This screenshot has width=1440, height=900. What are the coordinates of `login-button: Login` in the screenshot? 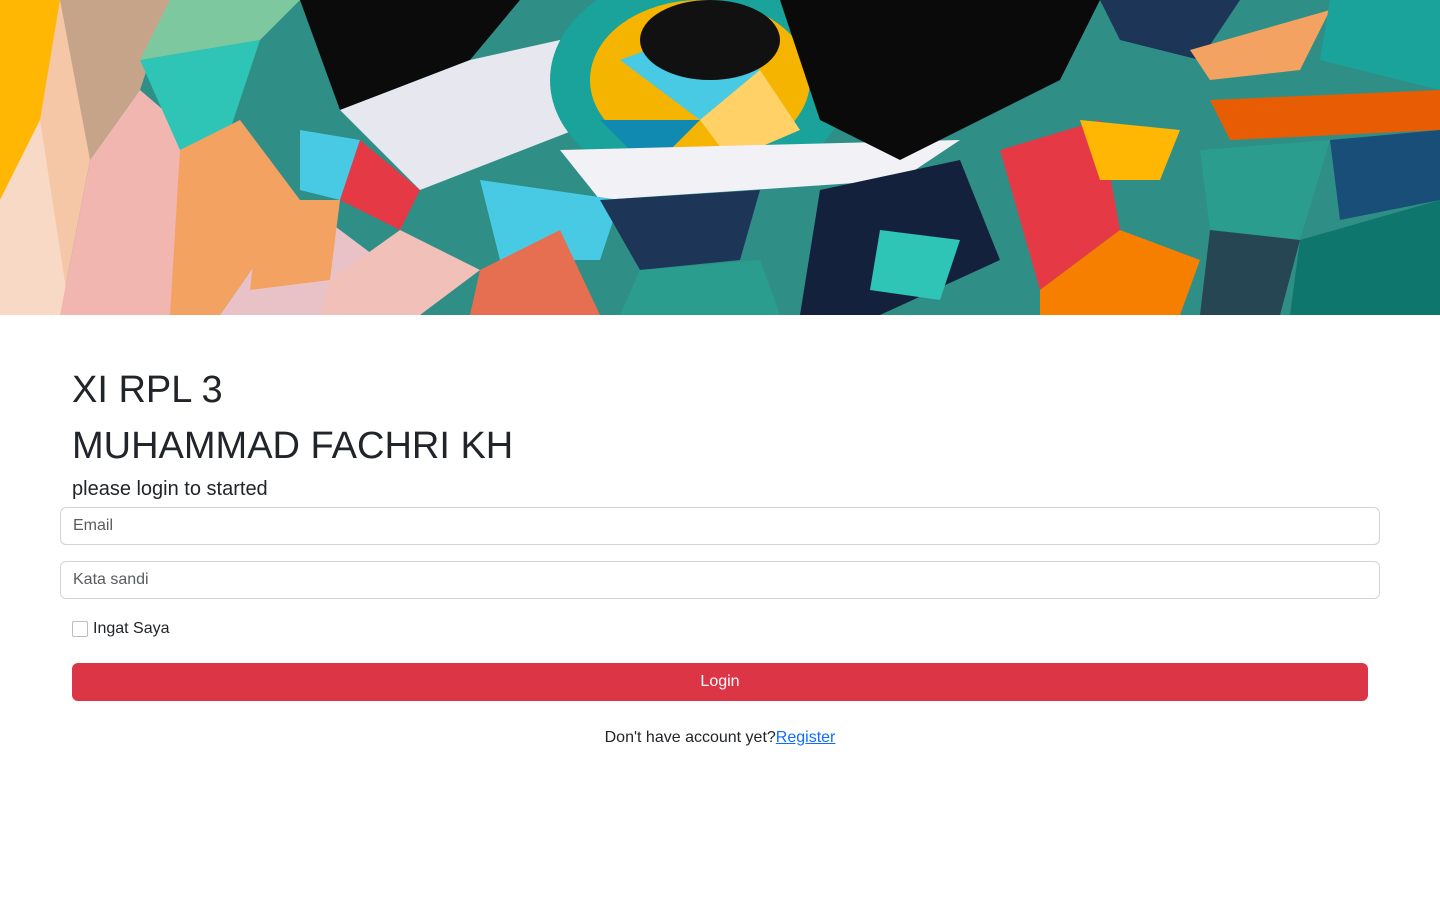 It's located at (720, 682).